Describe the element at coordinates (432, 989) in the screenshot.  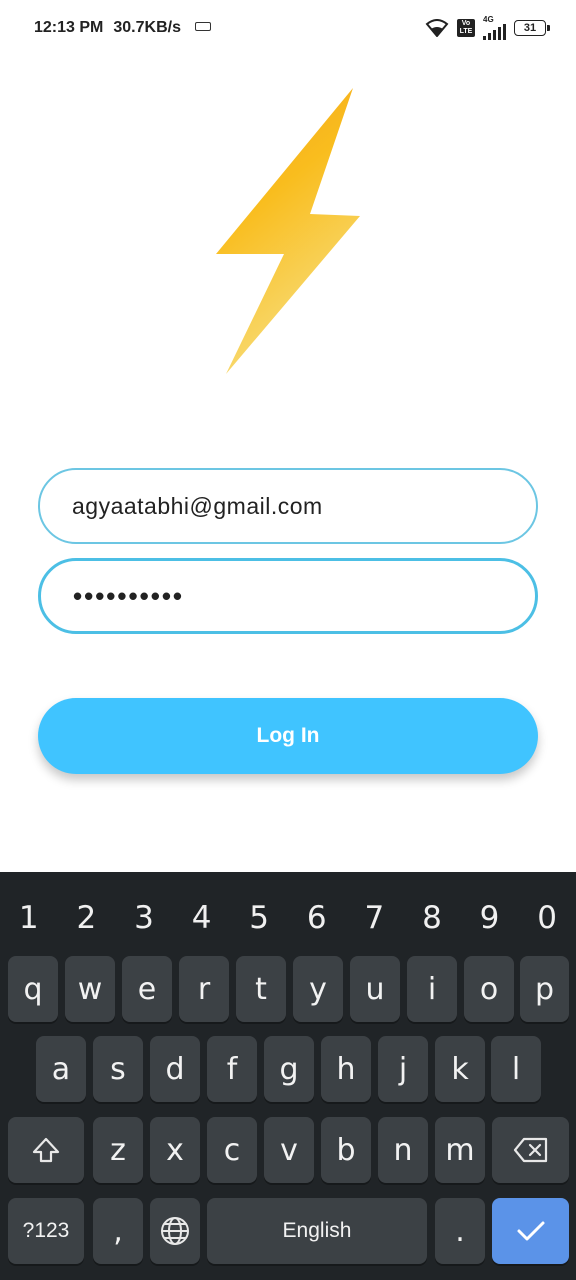
I see `key-i: i` at that location.